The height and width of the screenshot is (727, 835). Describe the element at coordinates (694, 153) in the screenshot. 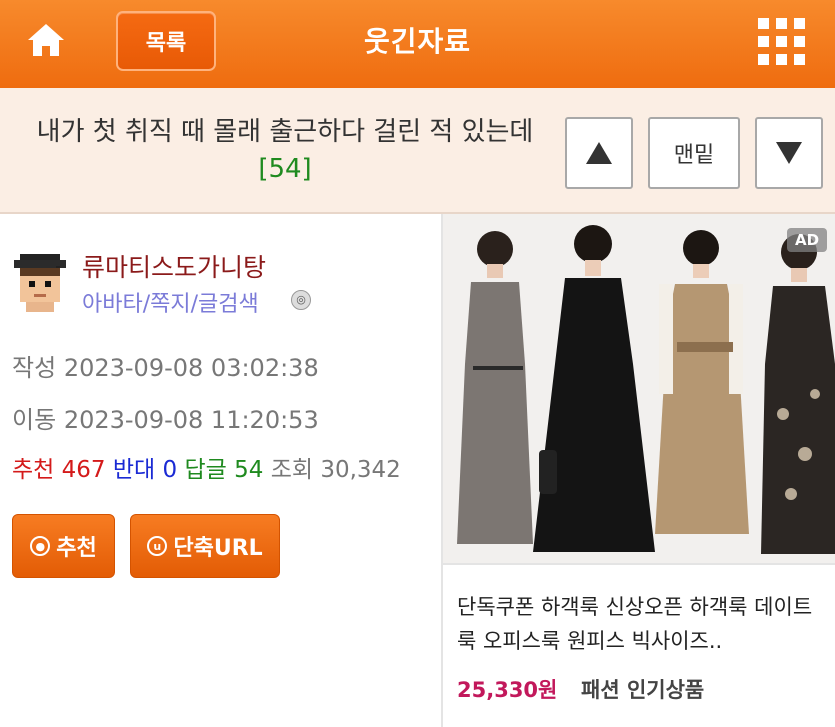

I see `scroll-bottom-button: 맨밑` at that location.